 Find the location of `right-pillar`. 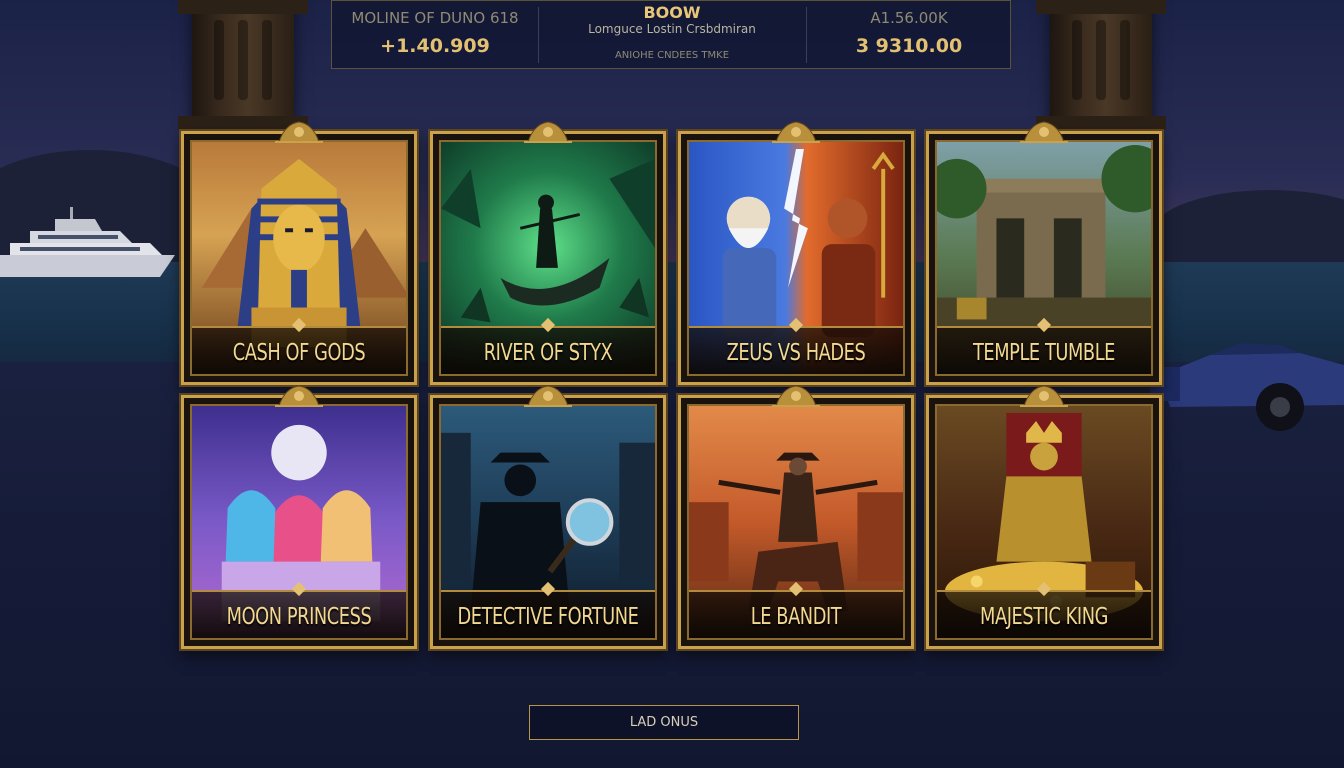

right-pillar is located at coordinates (1101, 65).